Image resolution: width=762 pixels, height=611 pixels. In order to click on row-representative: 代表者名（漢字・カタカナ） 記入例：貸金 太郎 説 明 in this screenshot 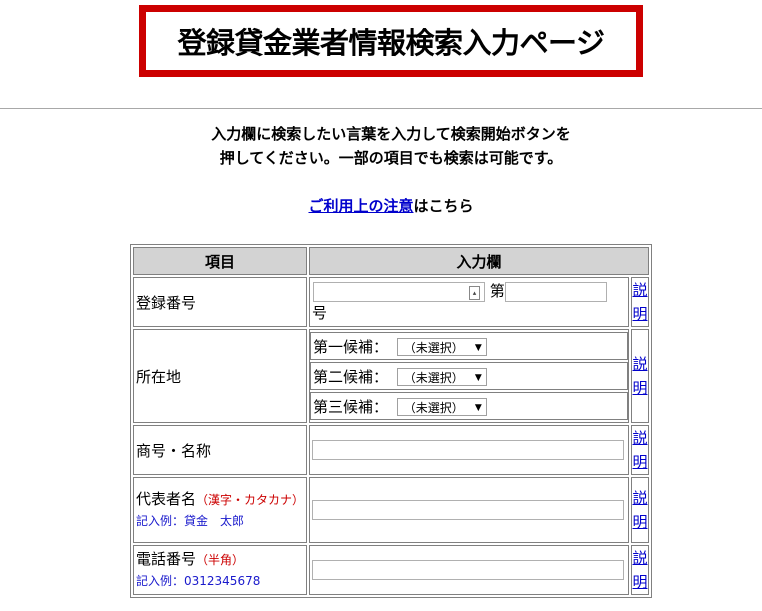, I will do `click(391, 510)`.